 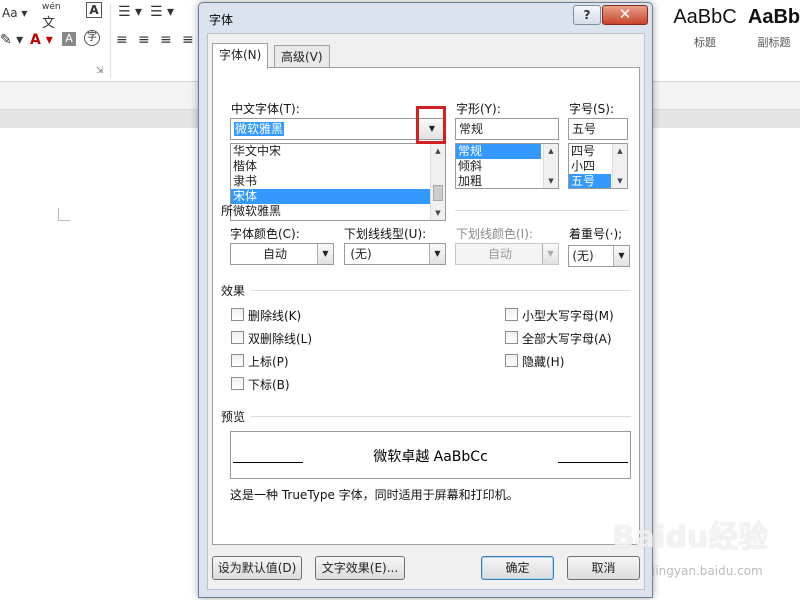 I want to click on style-subtitle-name: 副标题, so click(x=774, y=42).